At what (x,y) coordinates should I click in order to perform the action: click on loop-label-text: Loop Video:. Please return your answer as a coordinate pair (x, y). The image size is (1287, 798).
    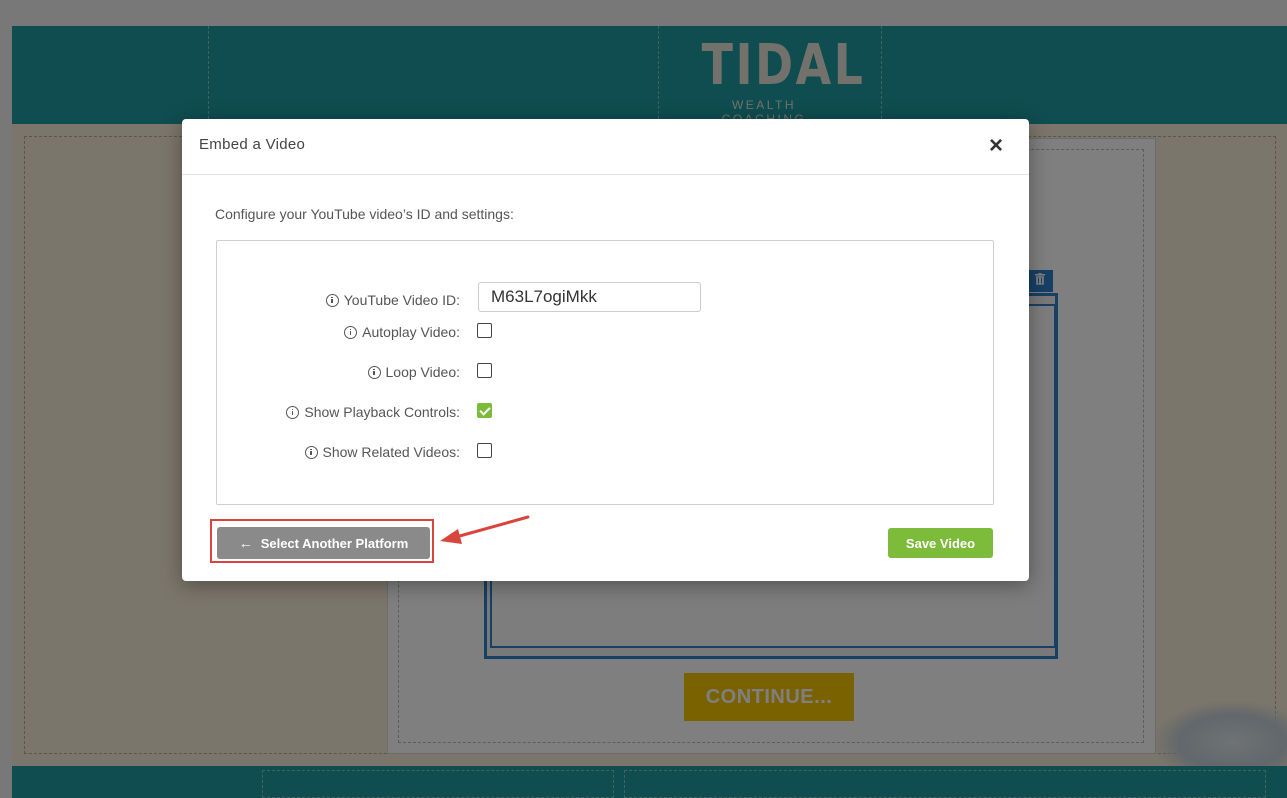
    Looking at the image, I should click on (422, 372).